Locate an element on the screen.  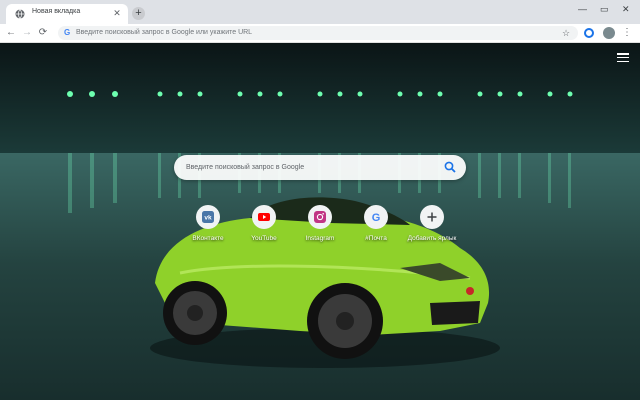
shortcut-label: Добавить ярлык is located at coordinates (432, 238).